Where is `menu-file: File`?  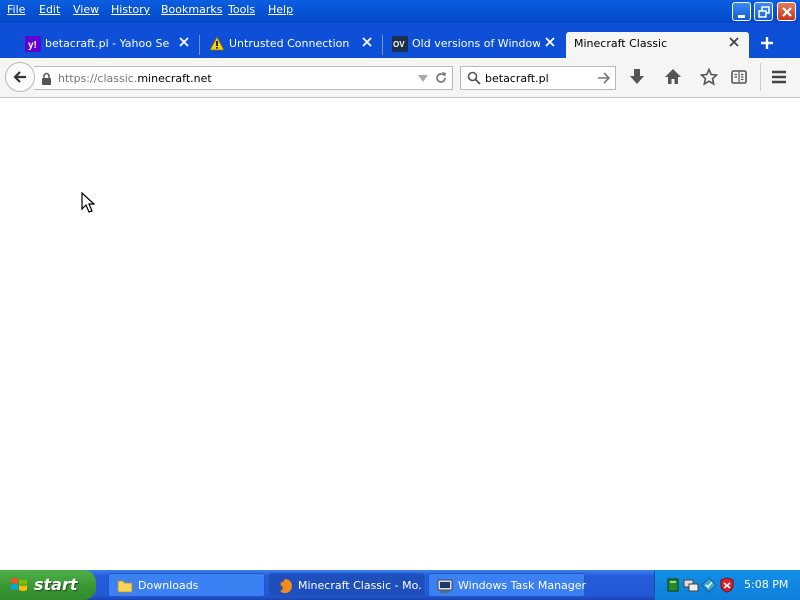
menu-file: File is located at coordinates (16, 9).